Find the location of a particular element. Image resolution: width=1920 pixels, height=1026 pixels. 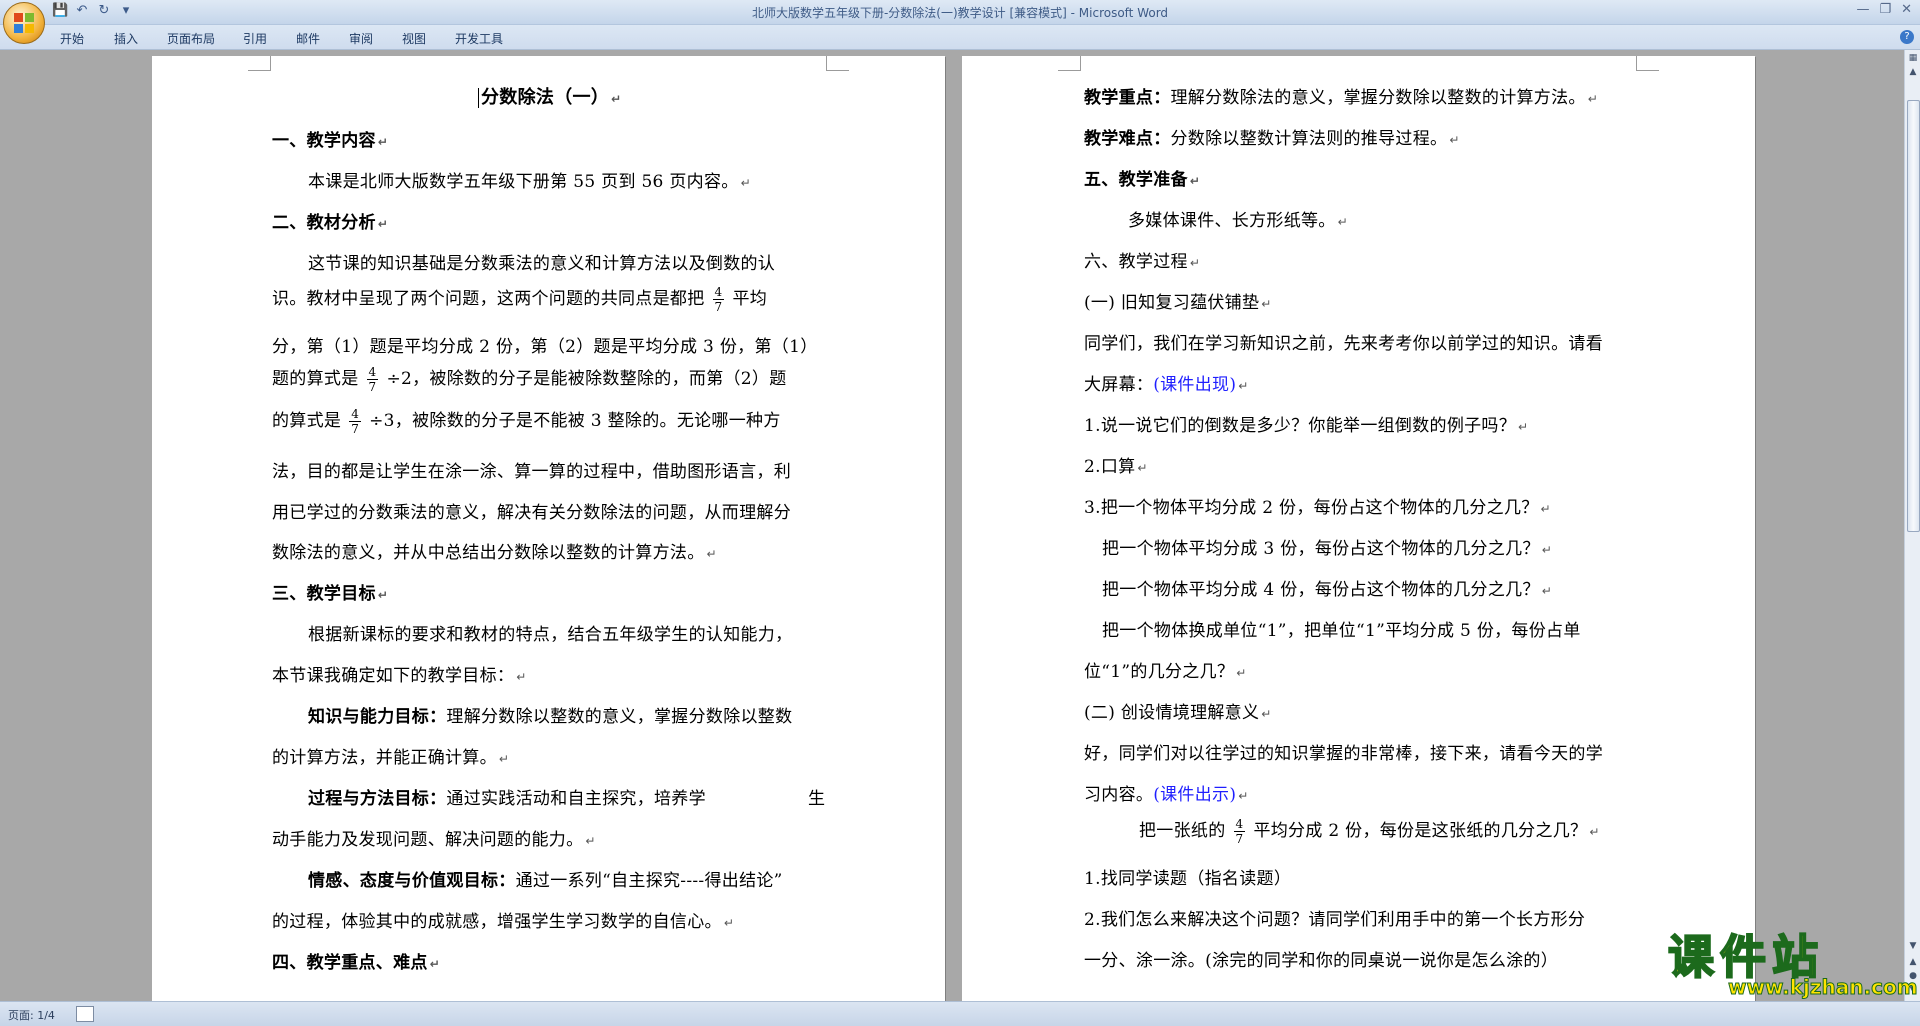

paragraph: 分，第（1）题是平均分成 2 份，第（2）题是平均分成 3 份，第（1） is located at coordinates (545, 347).